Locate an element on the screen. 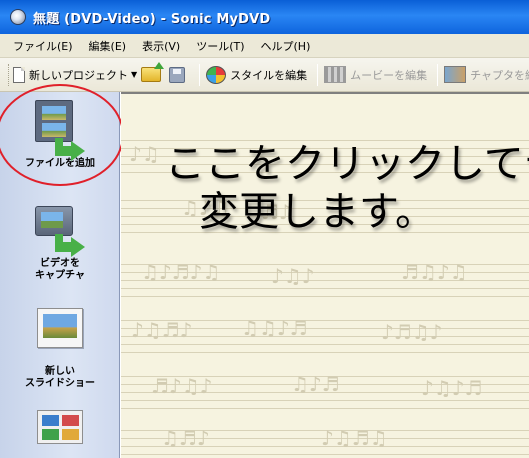  slideshow-icon is located at coordinates (60, 328).